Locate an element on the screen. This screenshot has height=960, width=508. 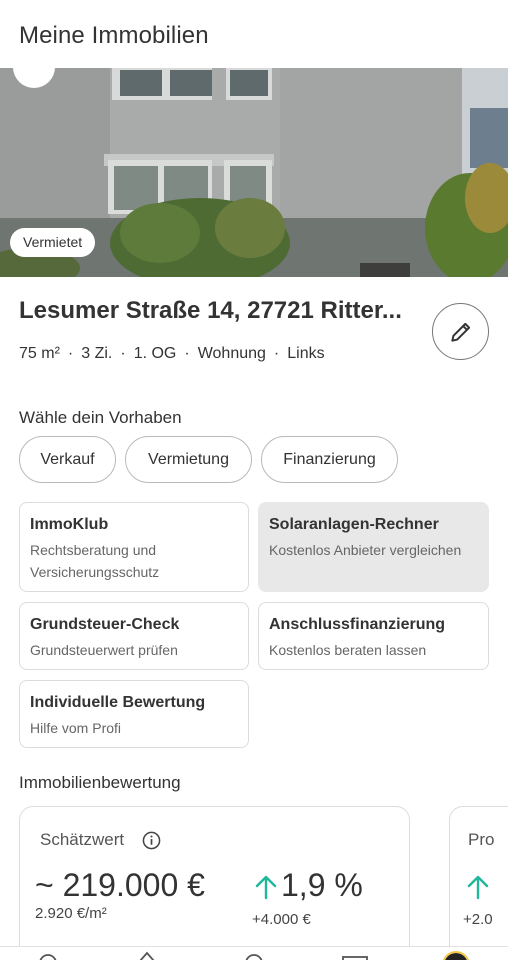
chip-verkauf: Verkauf is located at coordinates (67, 459).